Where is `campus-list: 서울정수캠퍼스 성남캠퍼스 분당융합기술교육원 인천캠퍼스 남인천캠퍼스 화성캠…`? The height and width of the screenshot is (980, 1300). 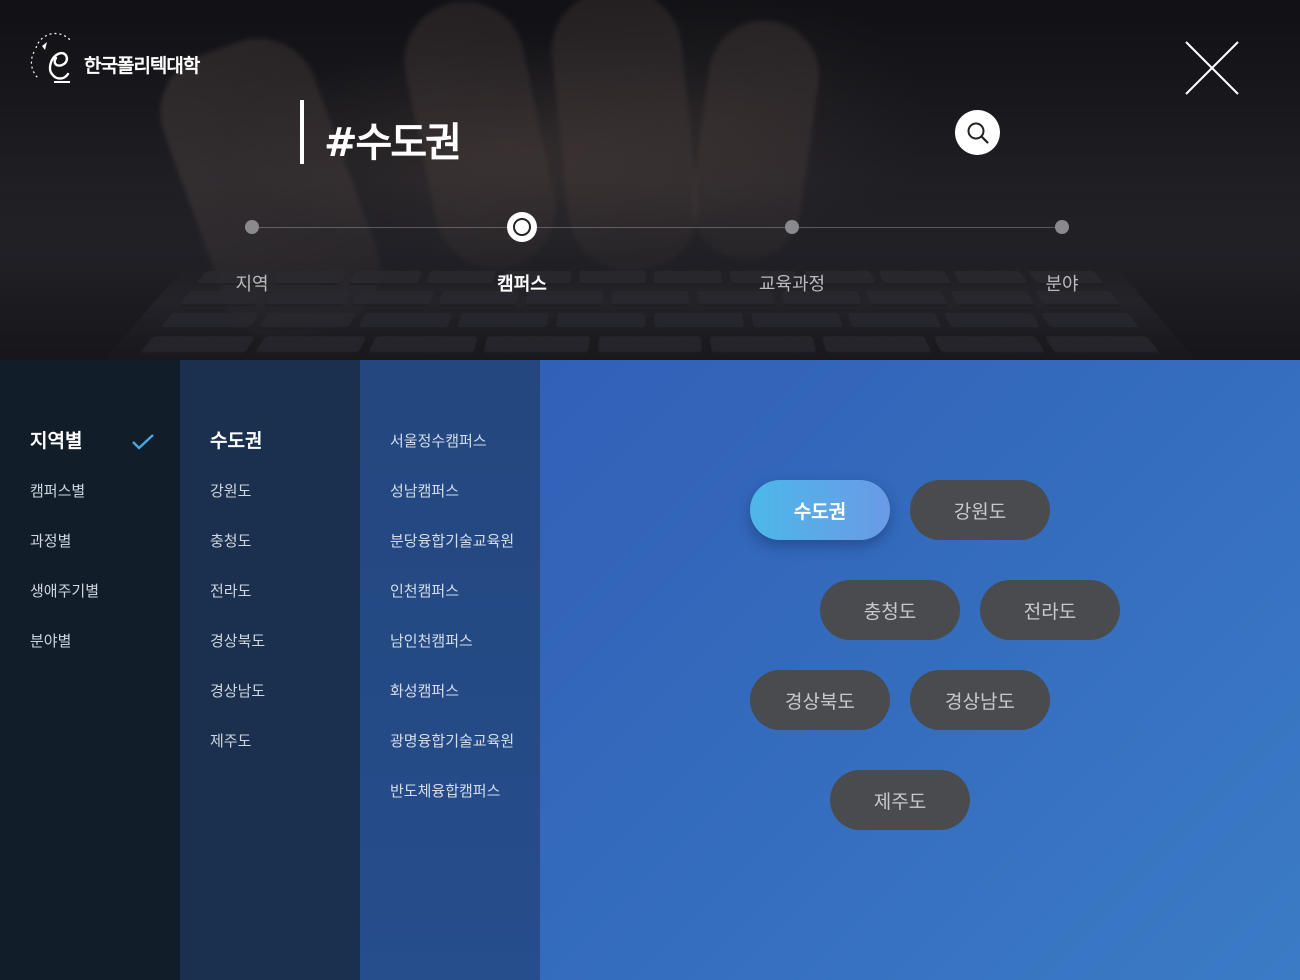
campus-list: 서울정수캠퍼스 성남캠퍼스 분당융합기술교육원 인천캠퍼스 남인천캠퍼스 화성캠… is located at coordinates (452, 626).